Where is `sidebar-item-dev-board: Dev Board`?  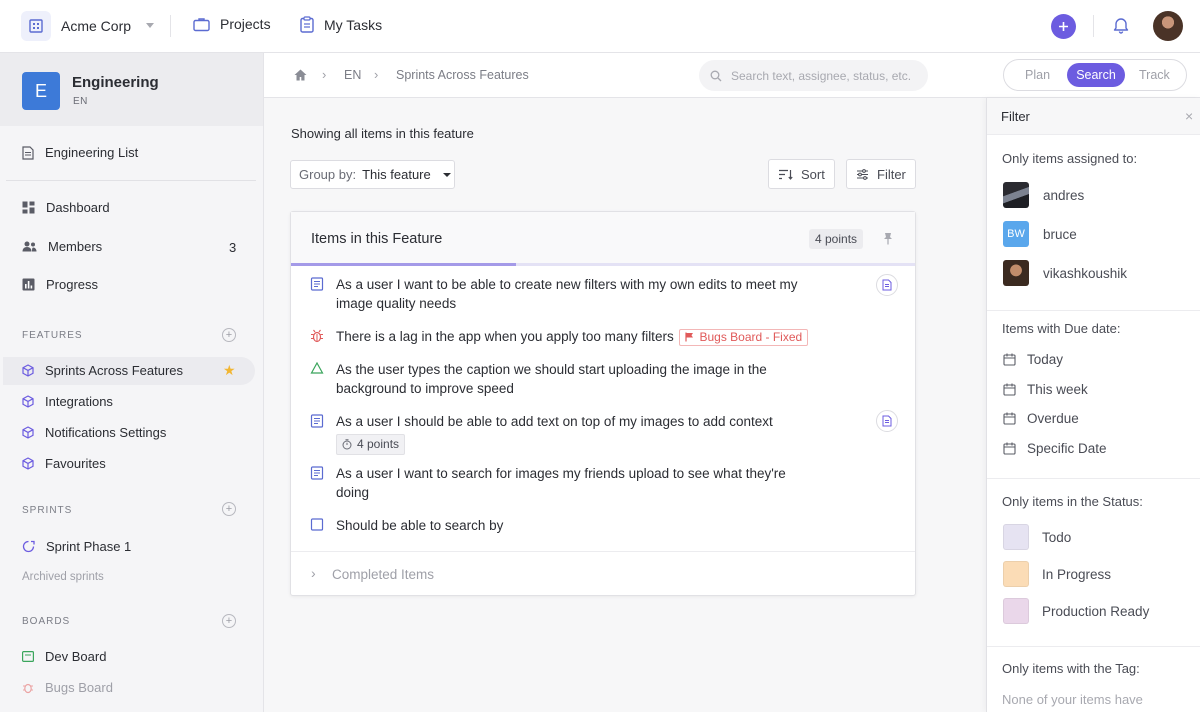 sidebar-item-dev-board: Dev Board is located at coordinates (64, 656).